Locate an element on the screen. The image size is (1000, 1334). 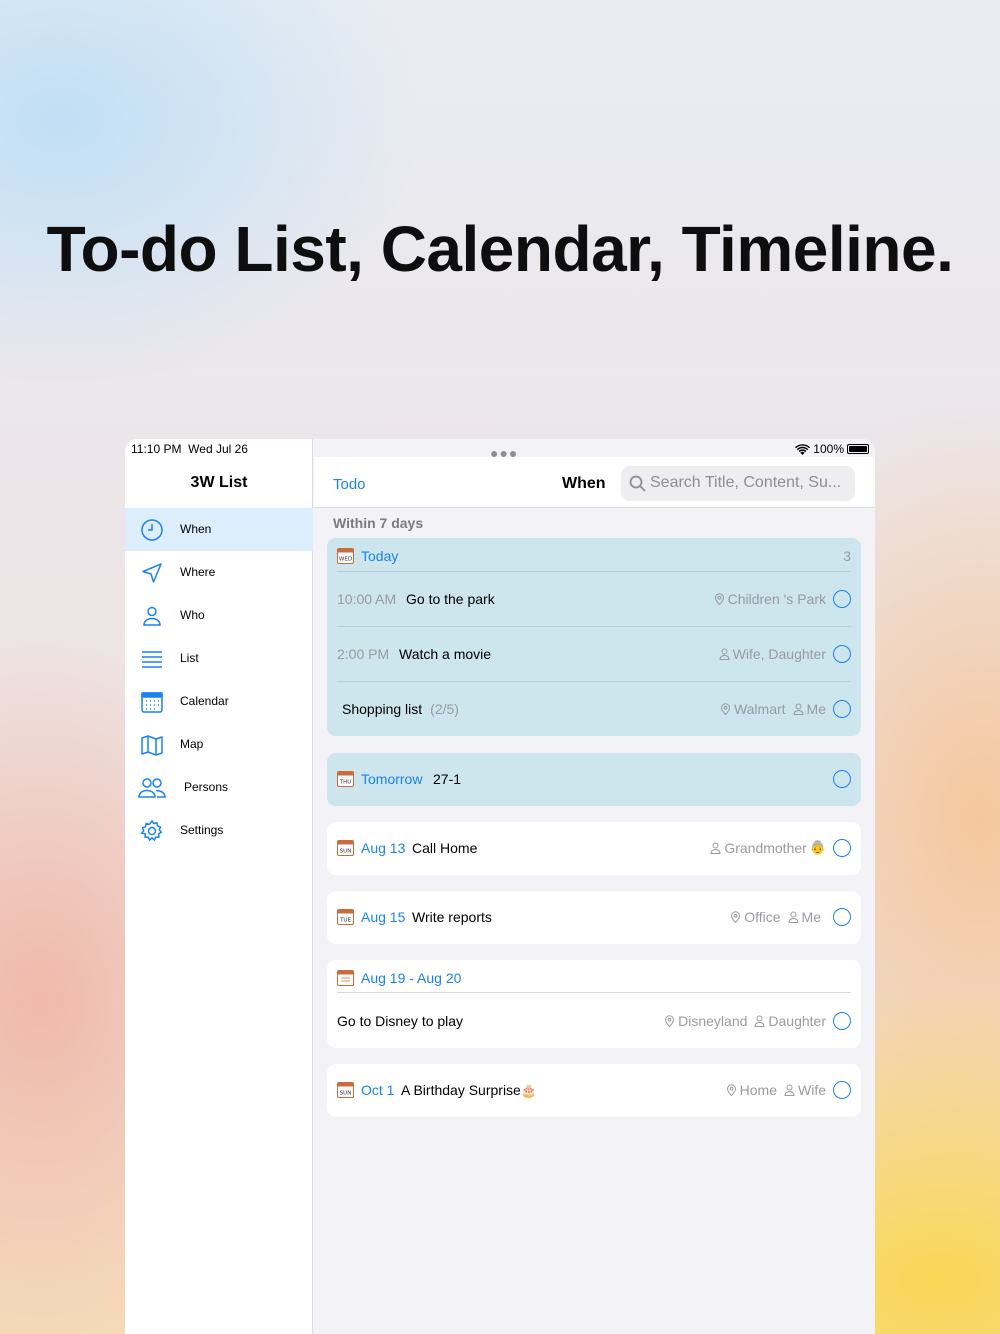
status-indicators: 100% is located at coordinates (832, 449).